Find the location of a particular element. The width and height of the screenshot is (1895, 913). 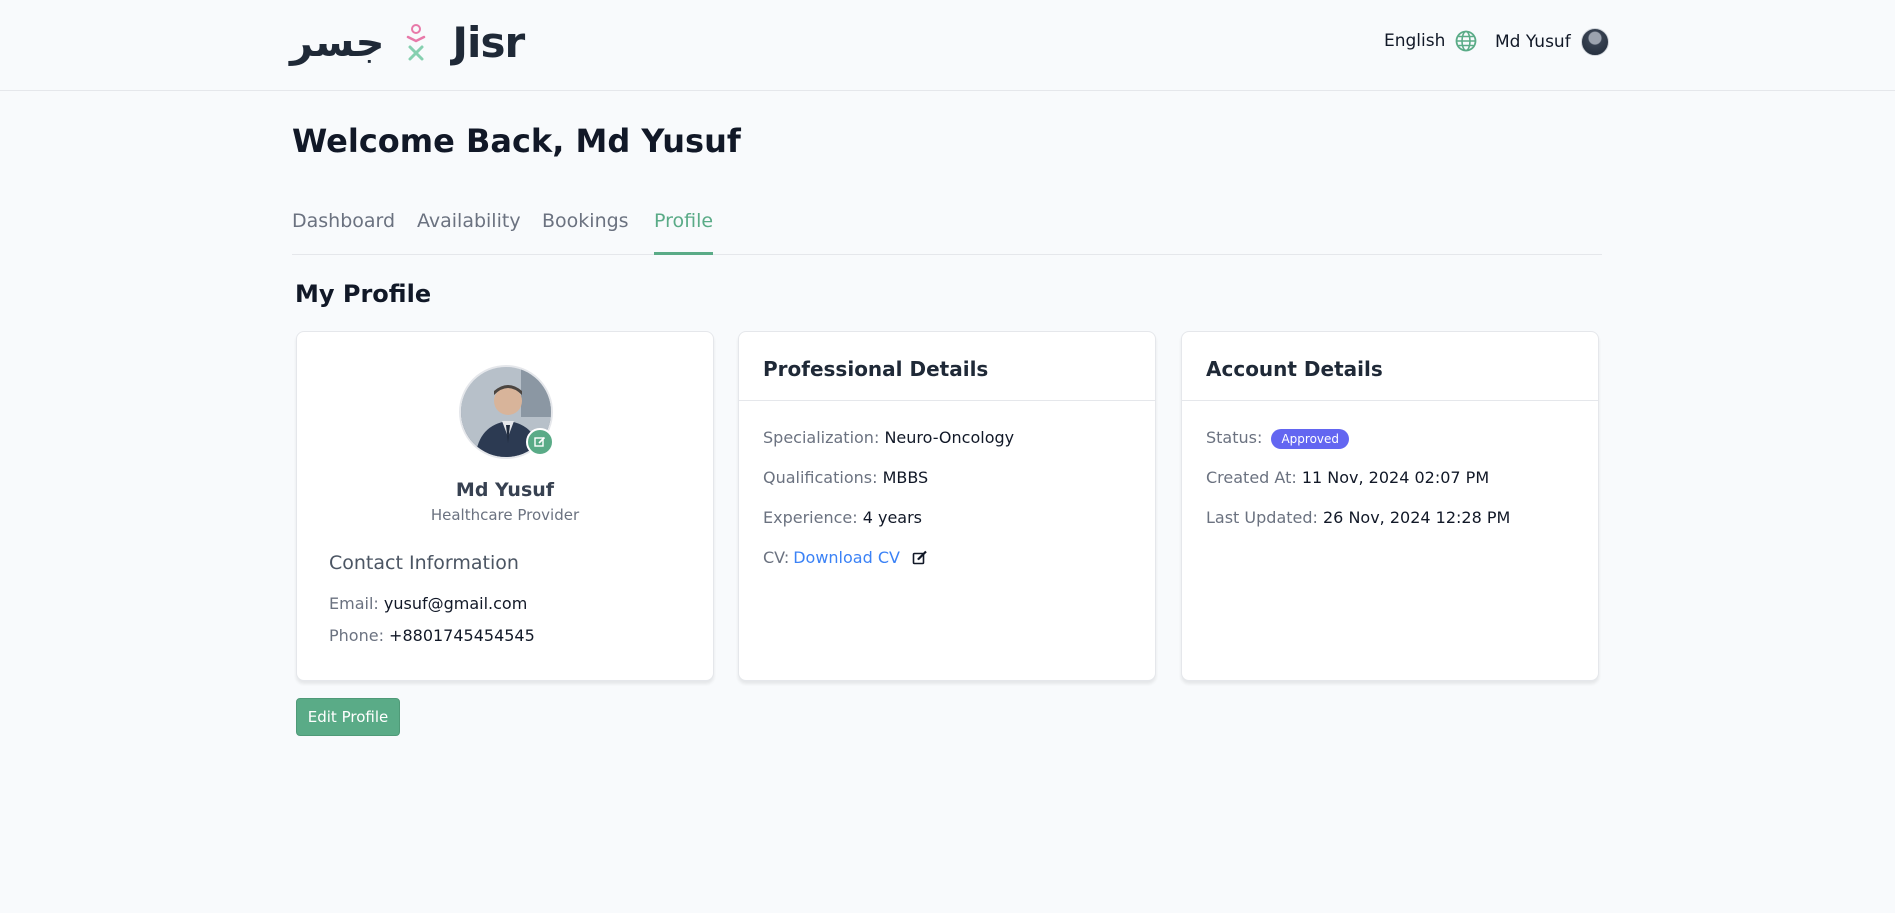

edit-photo-button is located at coordinates (540, 442).